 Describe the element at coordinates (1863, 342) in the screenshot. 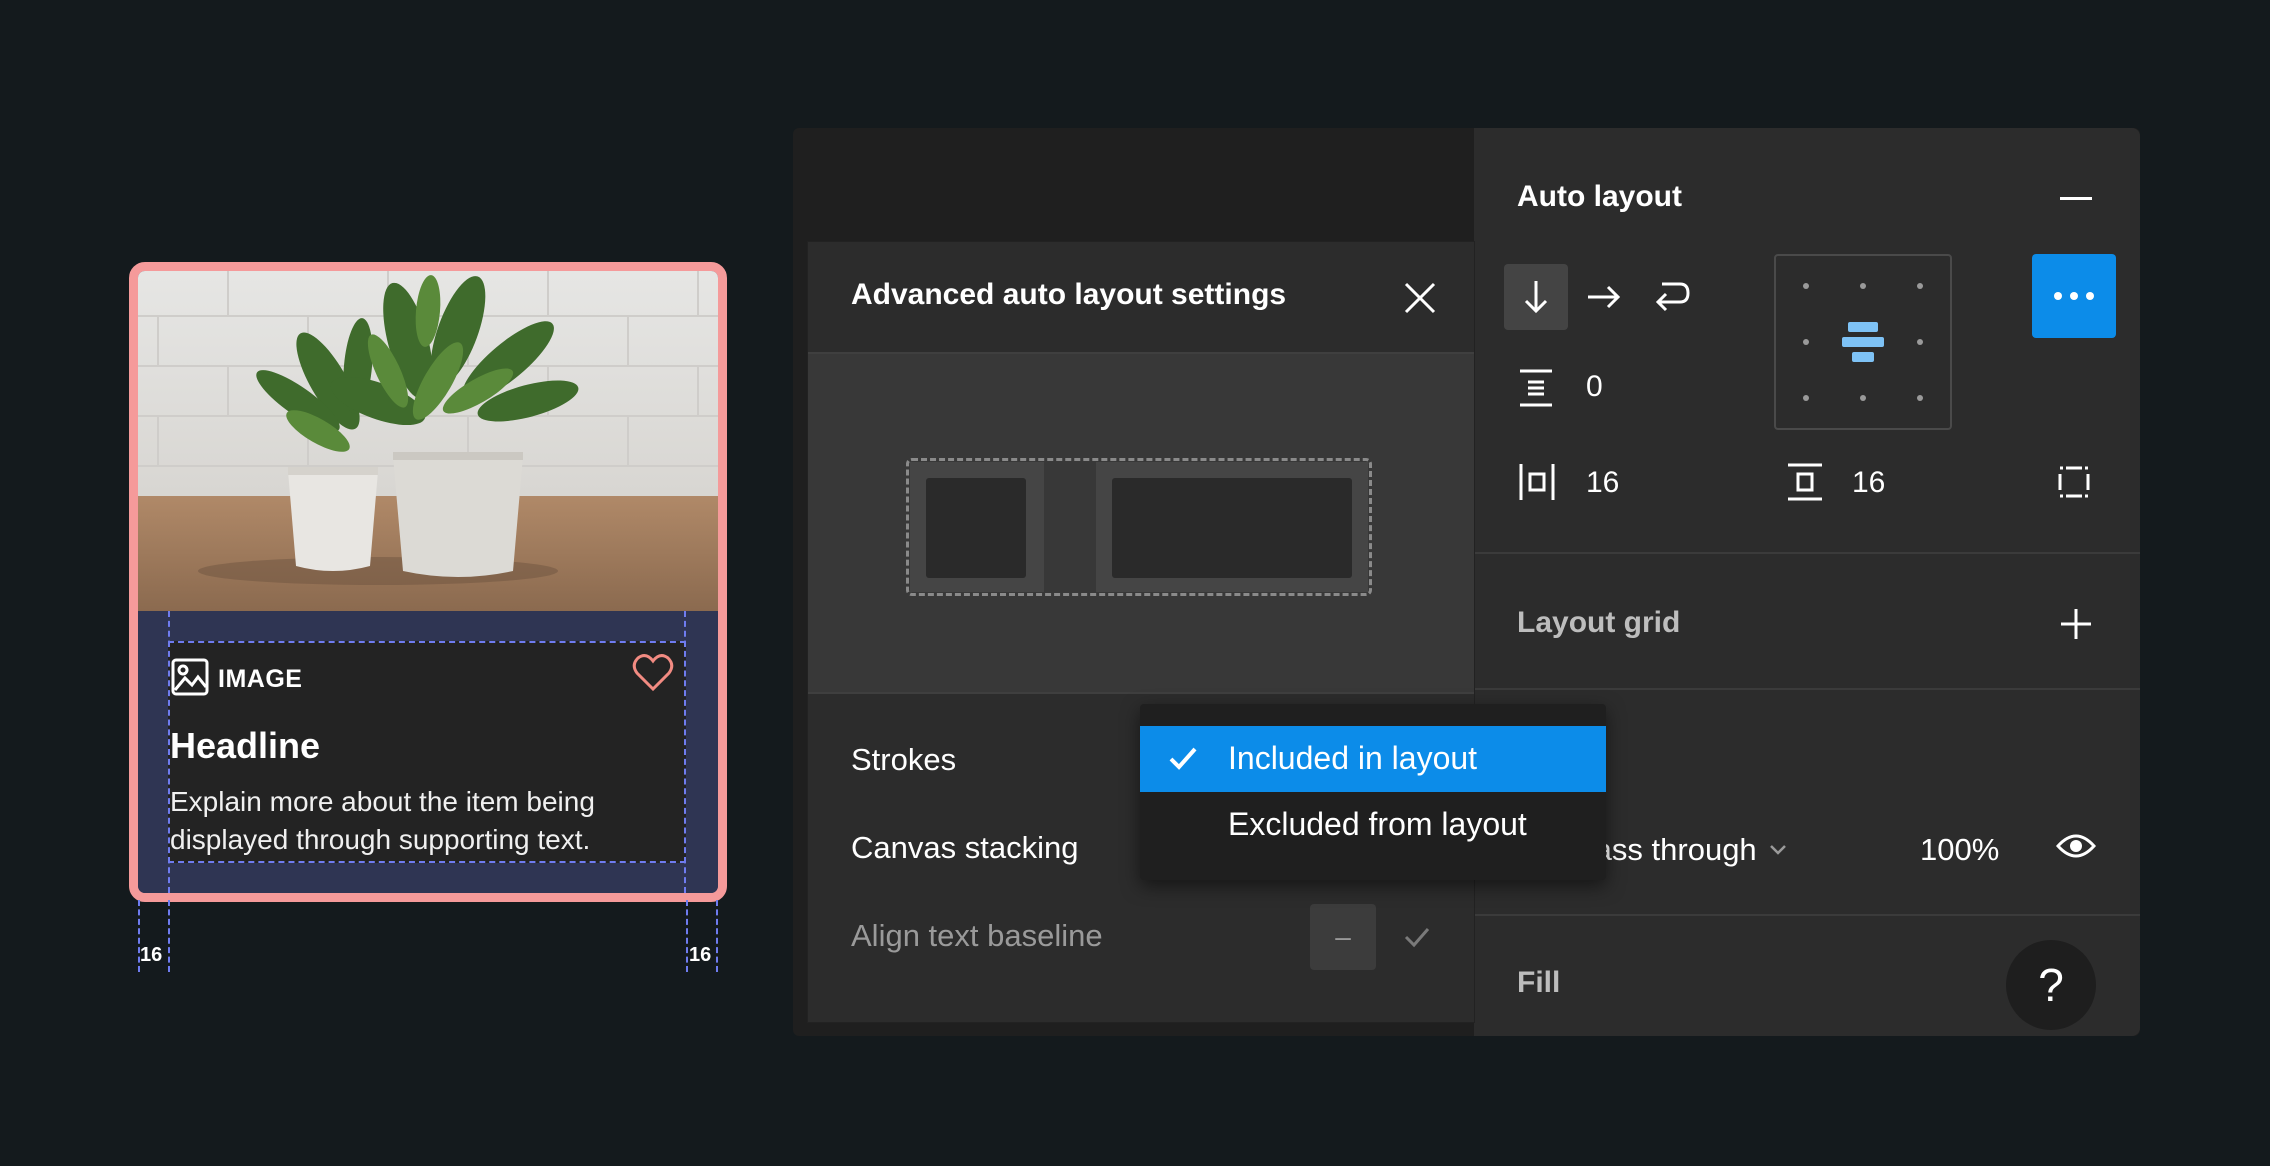

I see `alignment-grid` at that location.